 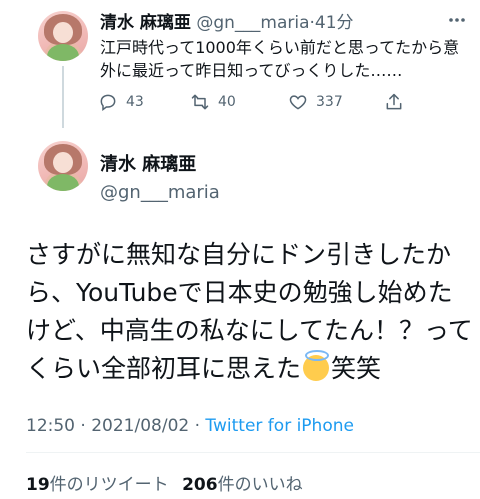 I want to click on retweet-count: 40, so click(x=227, y=102).